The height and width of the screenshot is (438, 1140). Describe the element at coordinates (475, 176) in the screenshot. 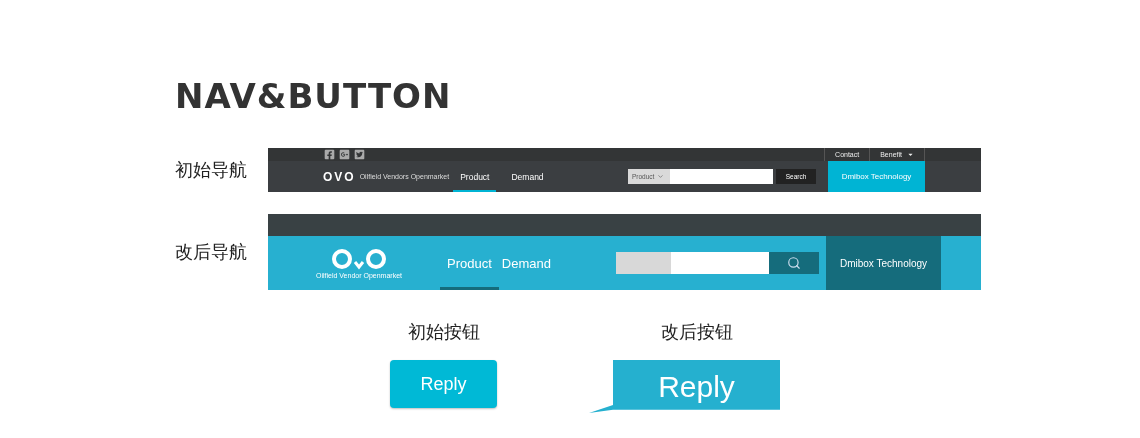

I see `nav-item: Product` at that location.